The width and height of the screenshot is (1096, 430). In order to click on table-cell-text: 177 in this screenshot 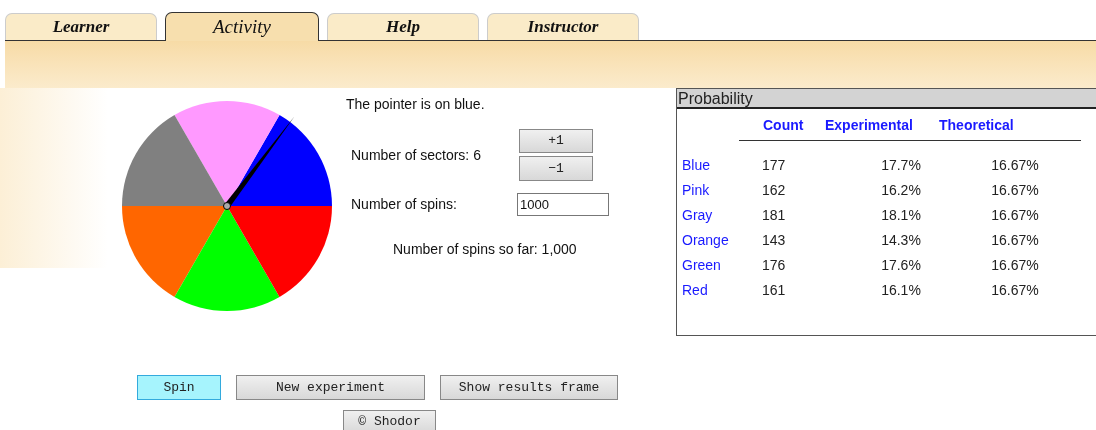, I will do `click(774, 165)`.